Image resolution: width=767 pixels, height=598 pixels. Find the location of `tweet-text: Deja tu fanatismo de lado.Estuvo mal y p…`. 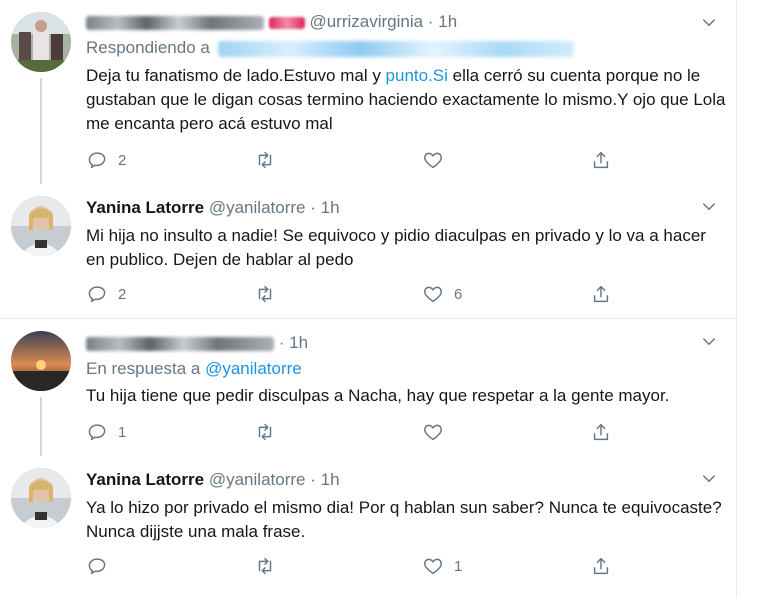

tweet-text: Deja tu fanatismo de lado.Estuvo mal y p… is located at coordinates (406, 99).